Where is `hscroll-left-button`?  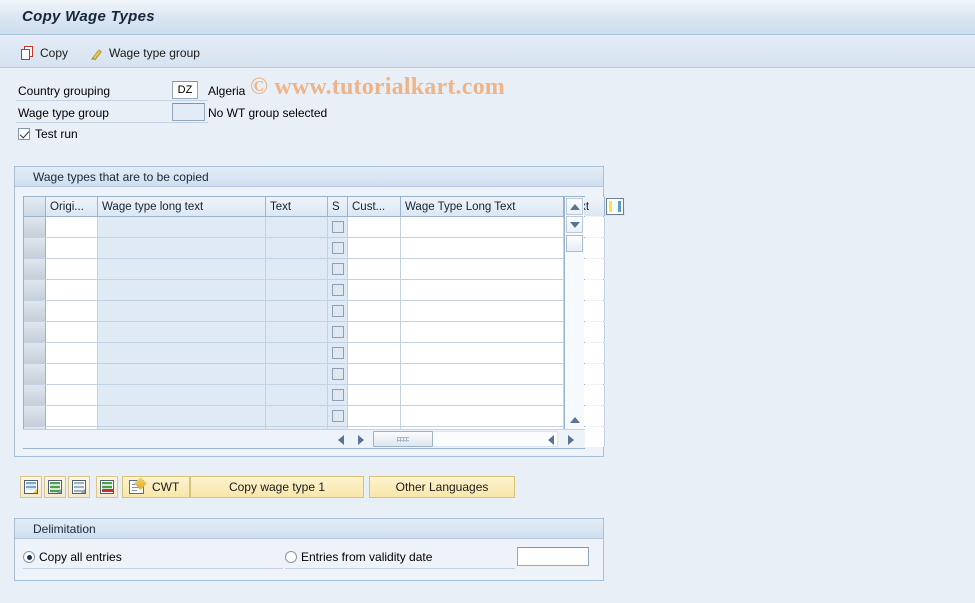
hscroll-left-button is located at coordinates (340, 439).